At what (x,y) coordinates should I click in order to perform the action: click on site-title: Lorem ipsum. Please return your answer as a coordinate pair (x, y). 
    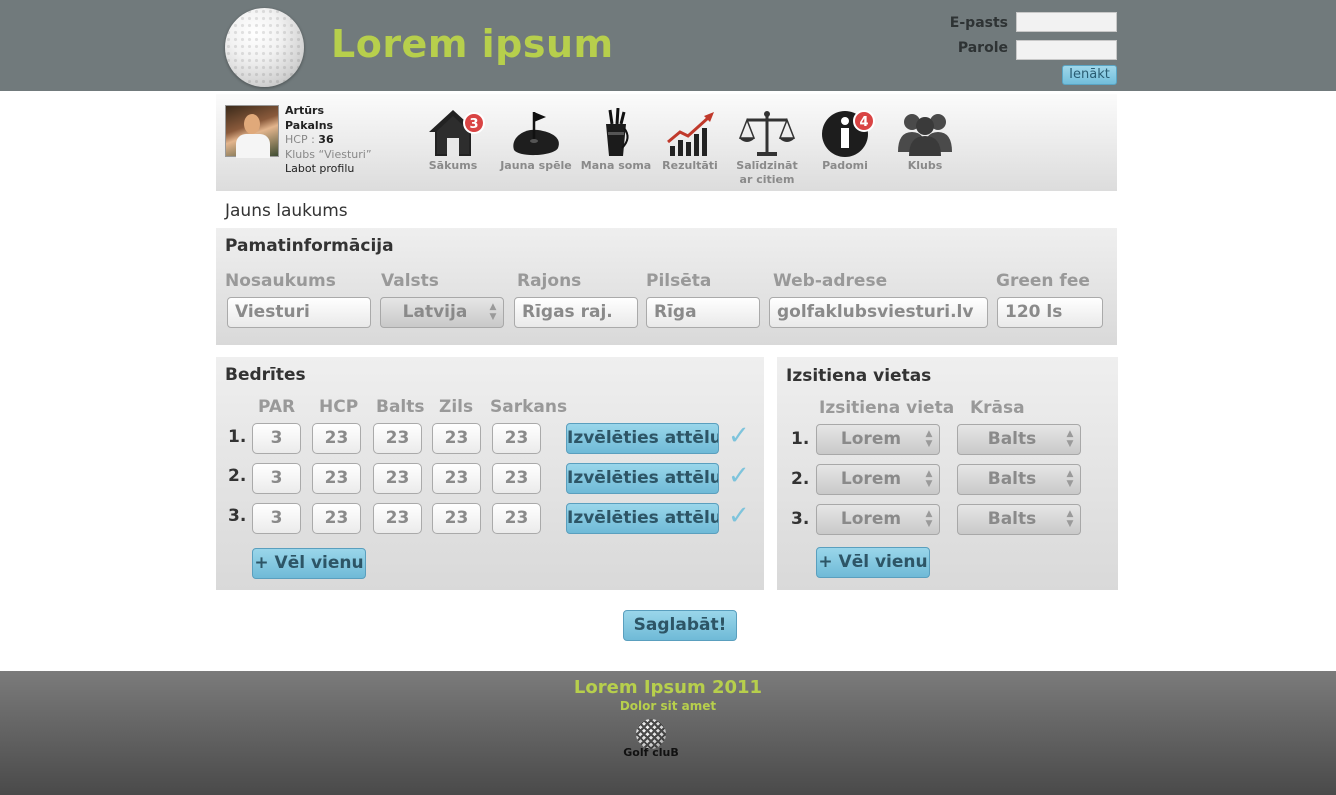
    Looking at the image, I should click on (472, 44).